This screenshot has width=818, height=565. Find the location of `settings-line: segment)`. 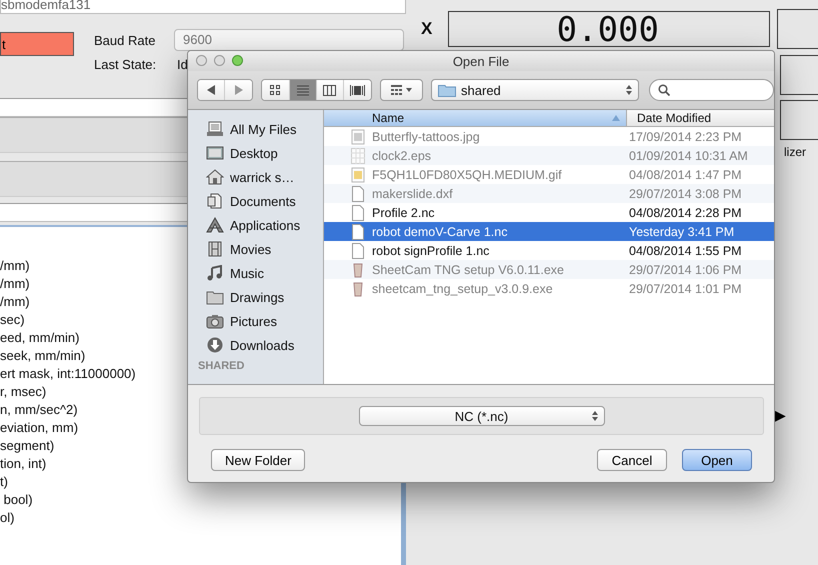

settings-line: segment) is located at coordinates (27, 446).